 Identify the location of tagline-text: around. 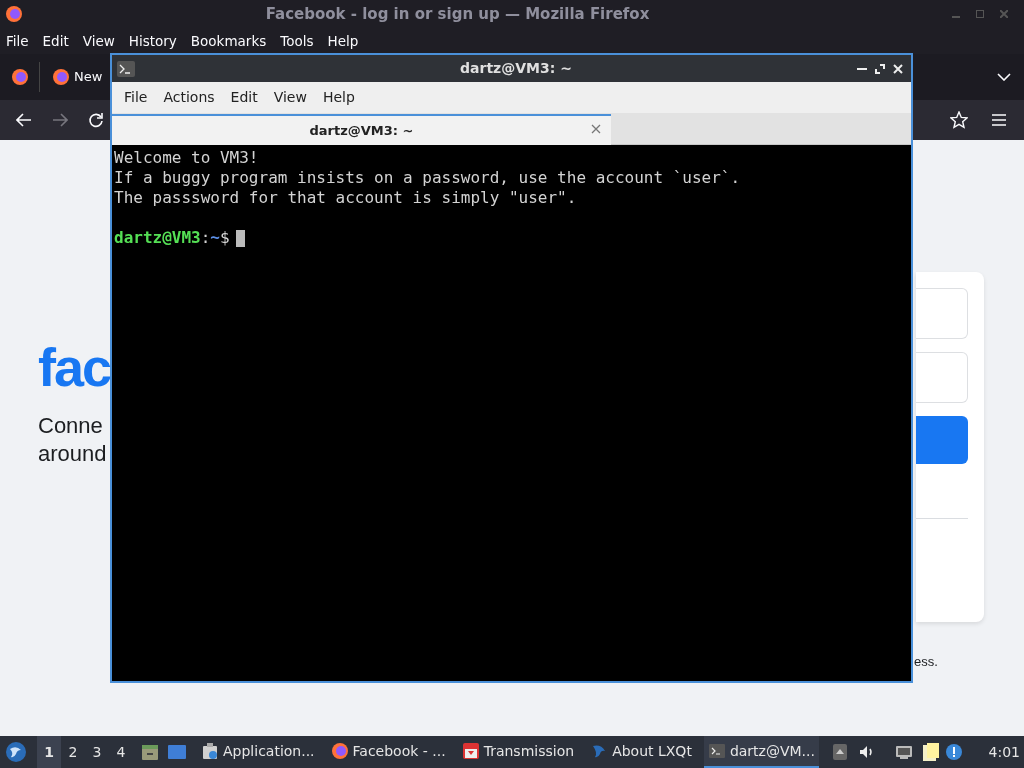
(73, 454).